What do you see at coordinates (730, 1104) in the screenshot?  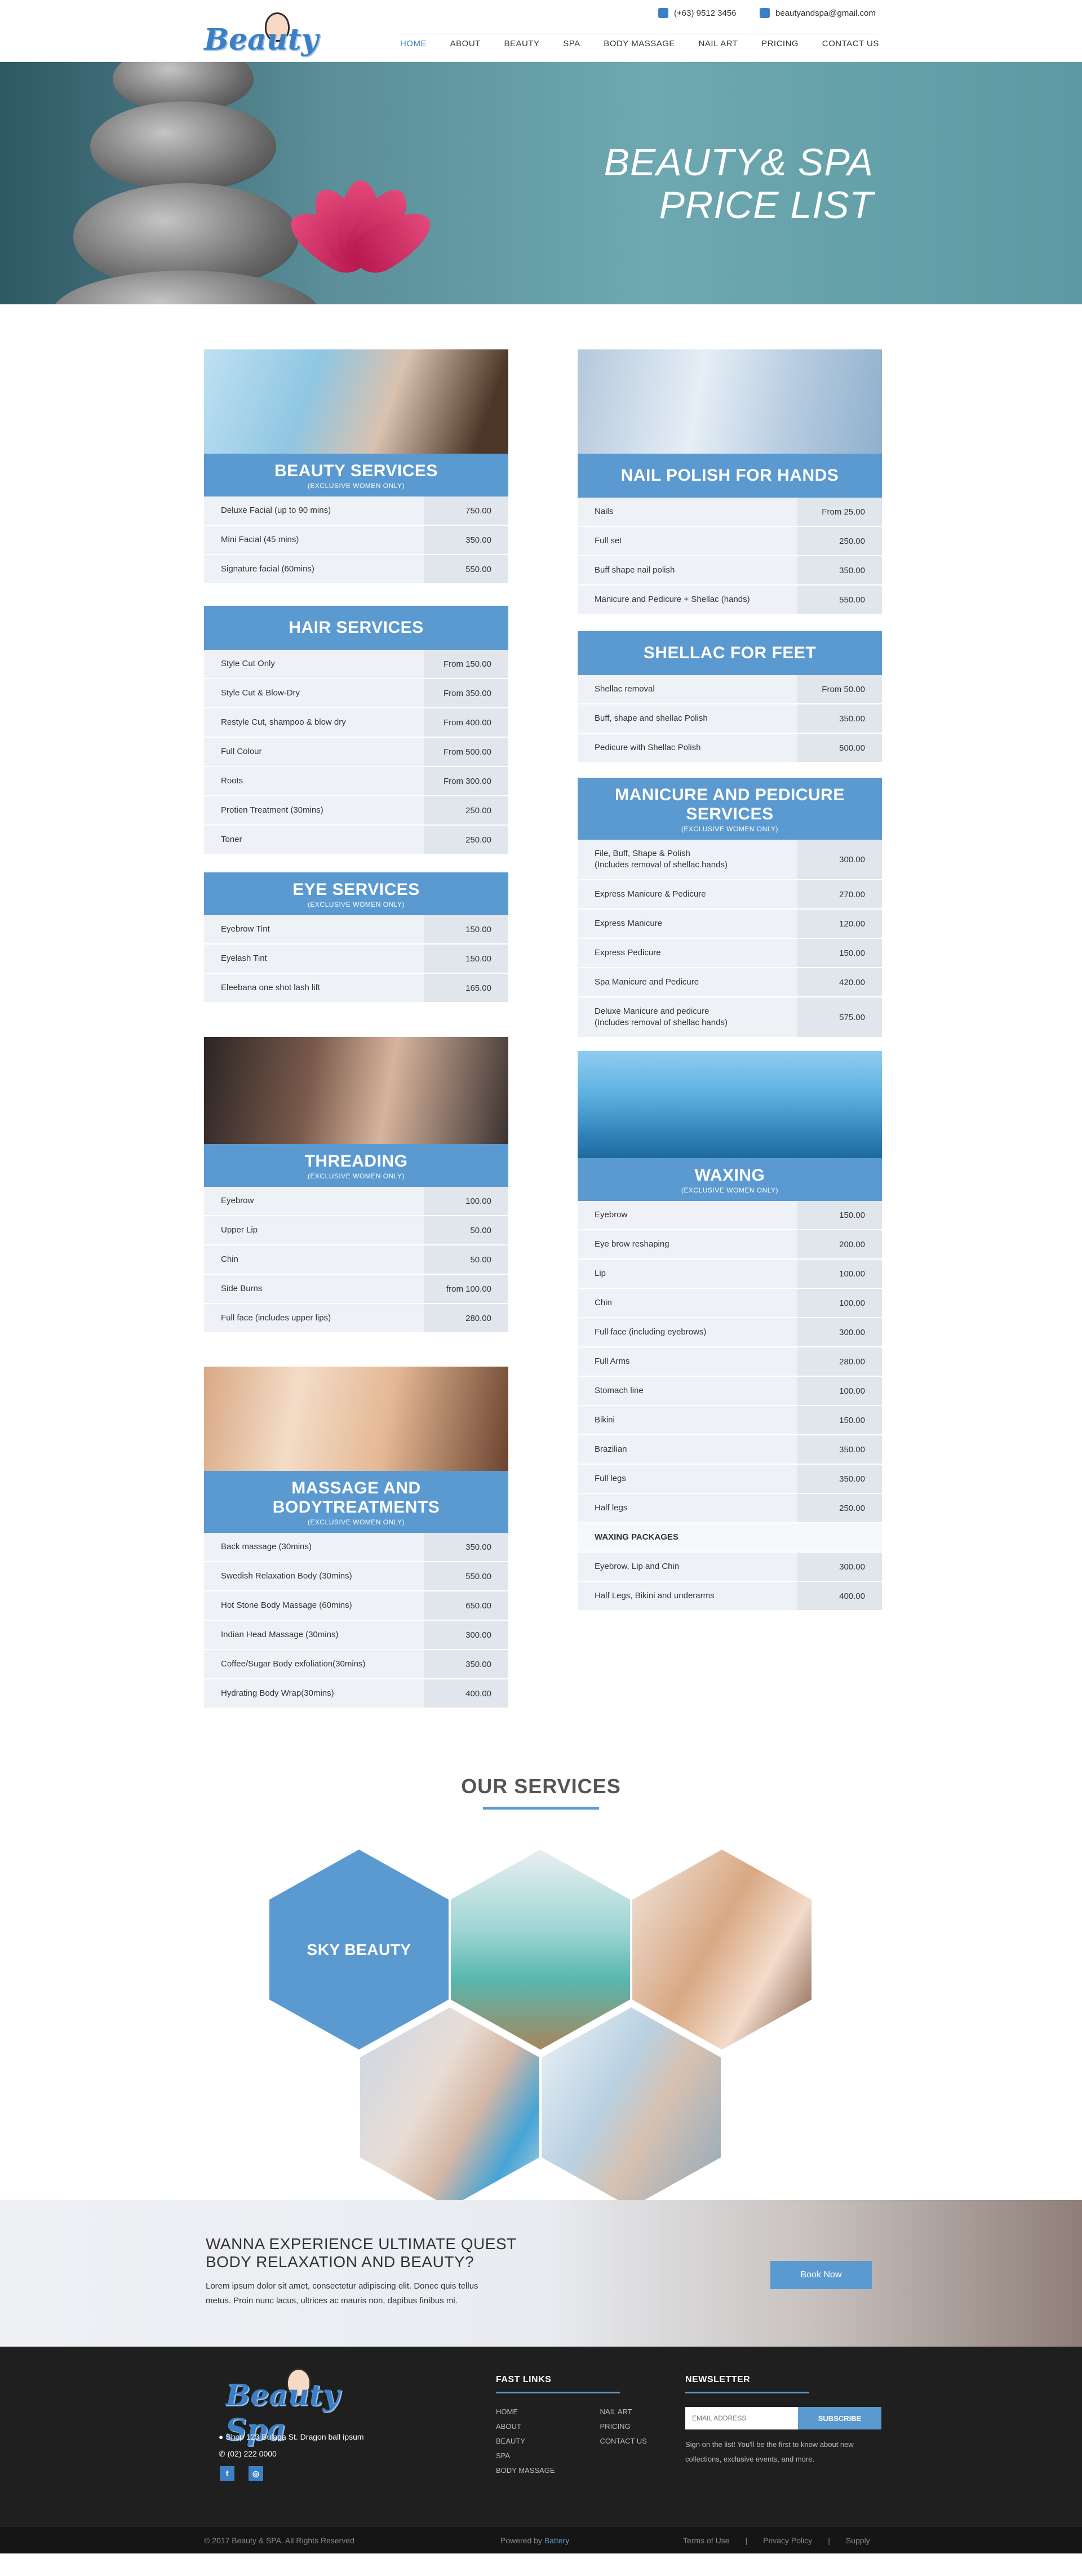 I see `waxing-image` at bounding box center [730, 1104].